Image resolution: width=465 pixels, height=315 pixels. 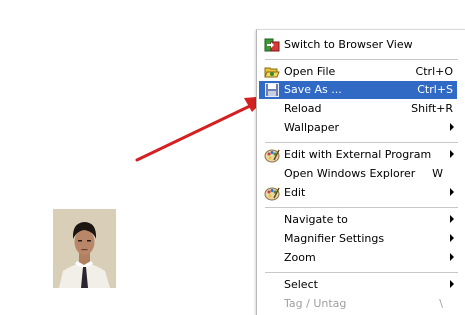 What do you see at coordinates (272, 45) in the screenshot?
I see `switch-view-icon` at bounding box center [272, 45].